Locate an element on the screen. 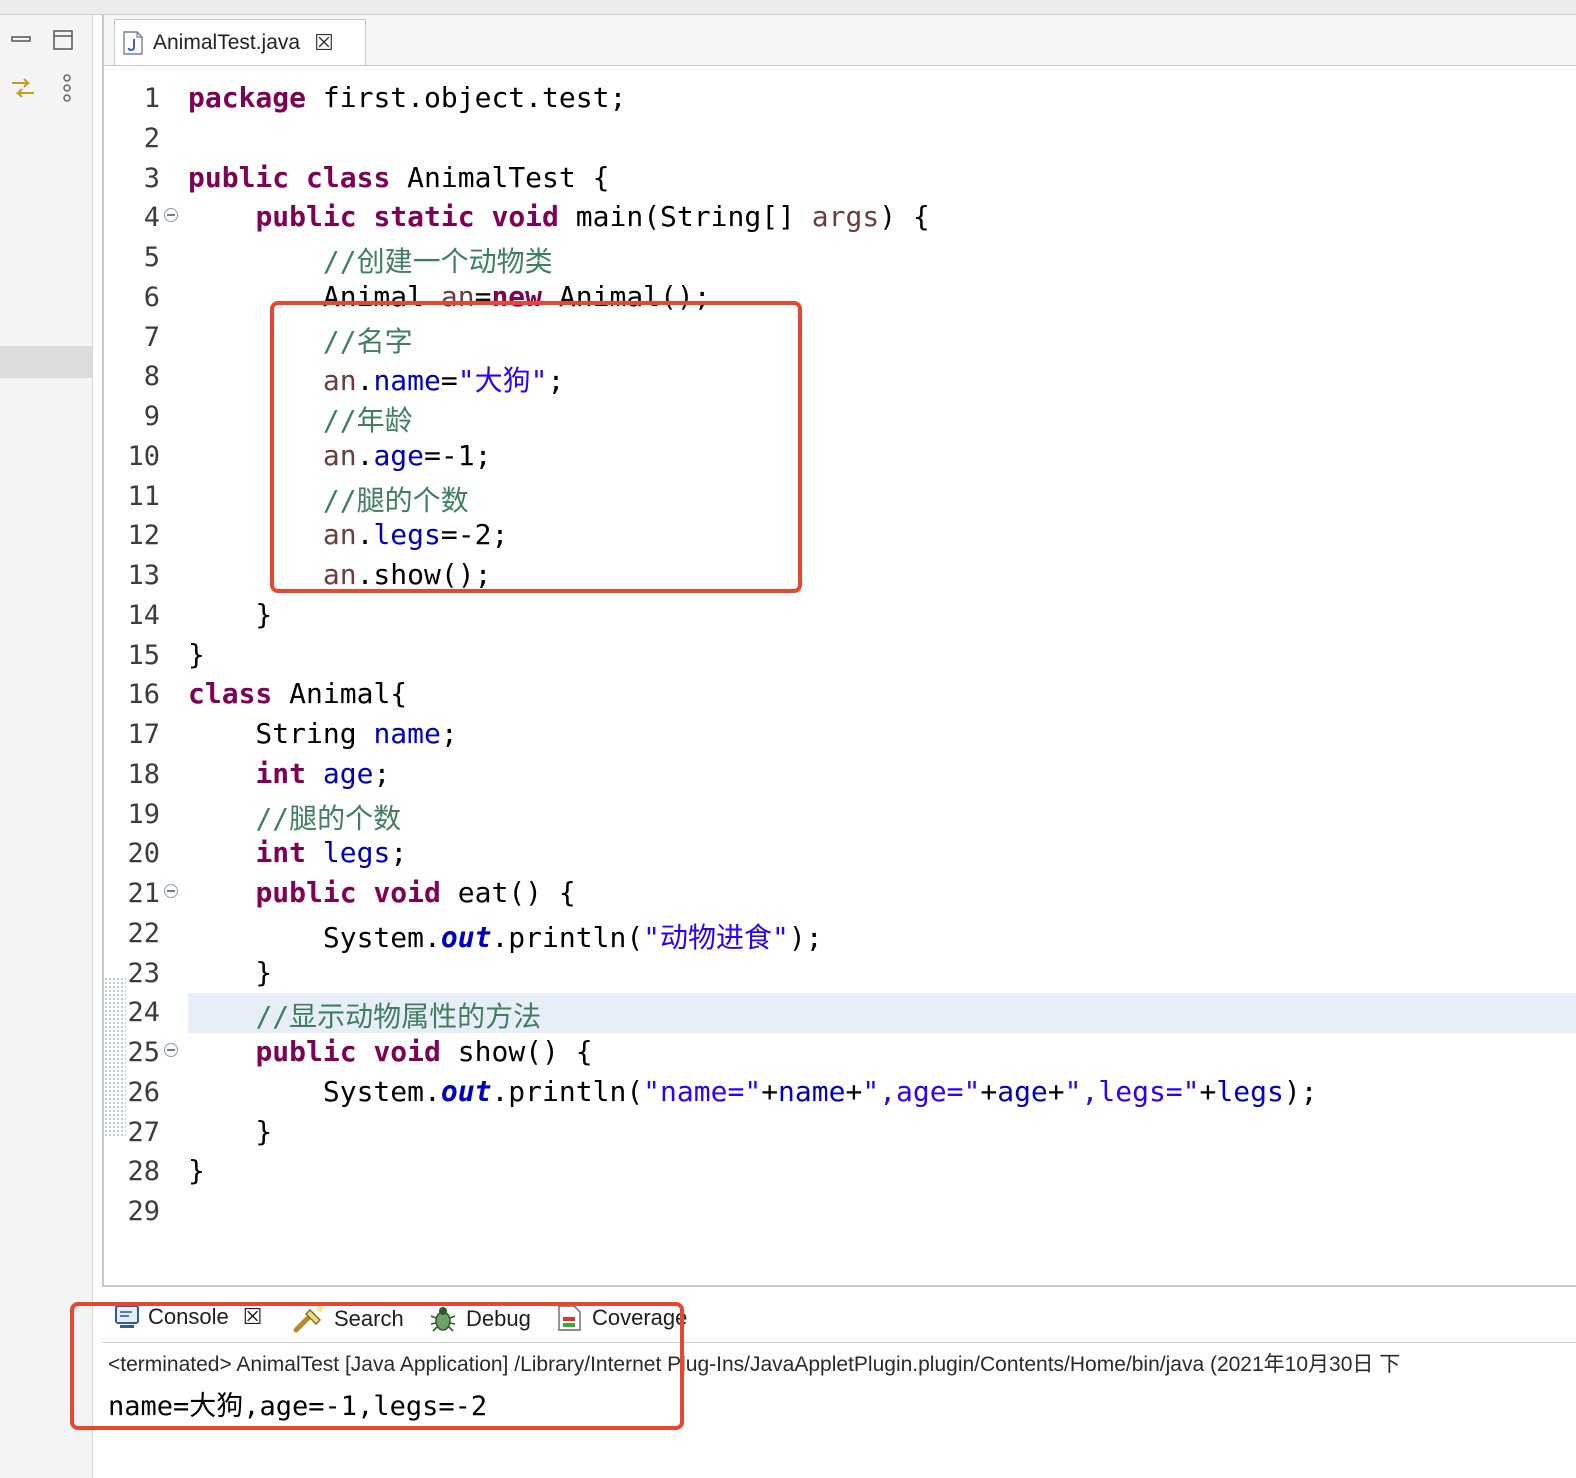 Image resolution: width=1576 pixels, height=1478 pixels. line-number: 23 is located at coordinates (143, 973).